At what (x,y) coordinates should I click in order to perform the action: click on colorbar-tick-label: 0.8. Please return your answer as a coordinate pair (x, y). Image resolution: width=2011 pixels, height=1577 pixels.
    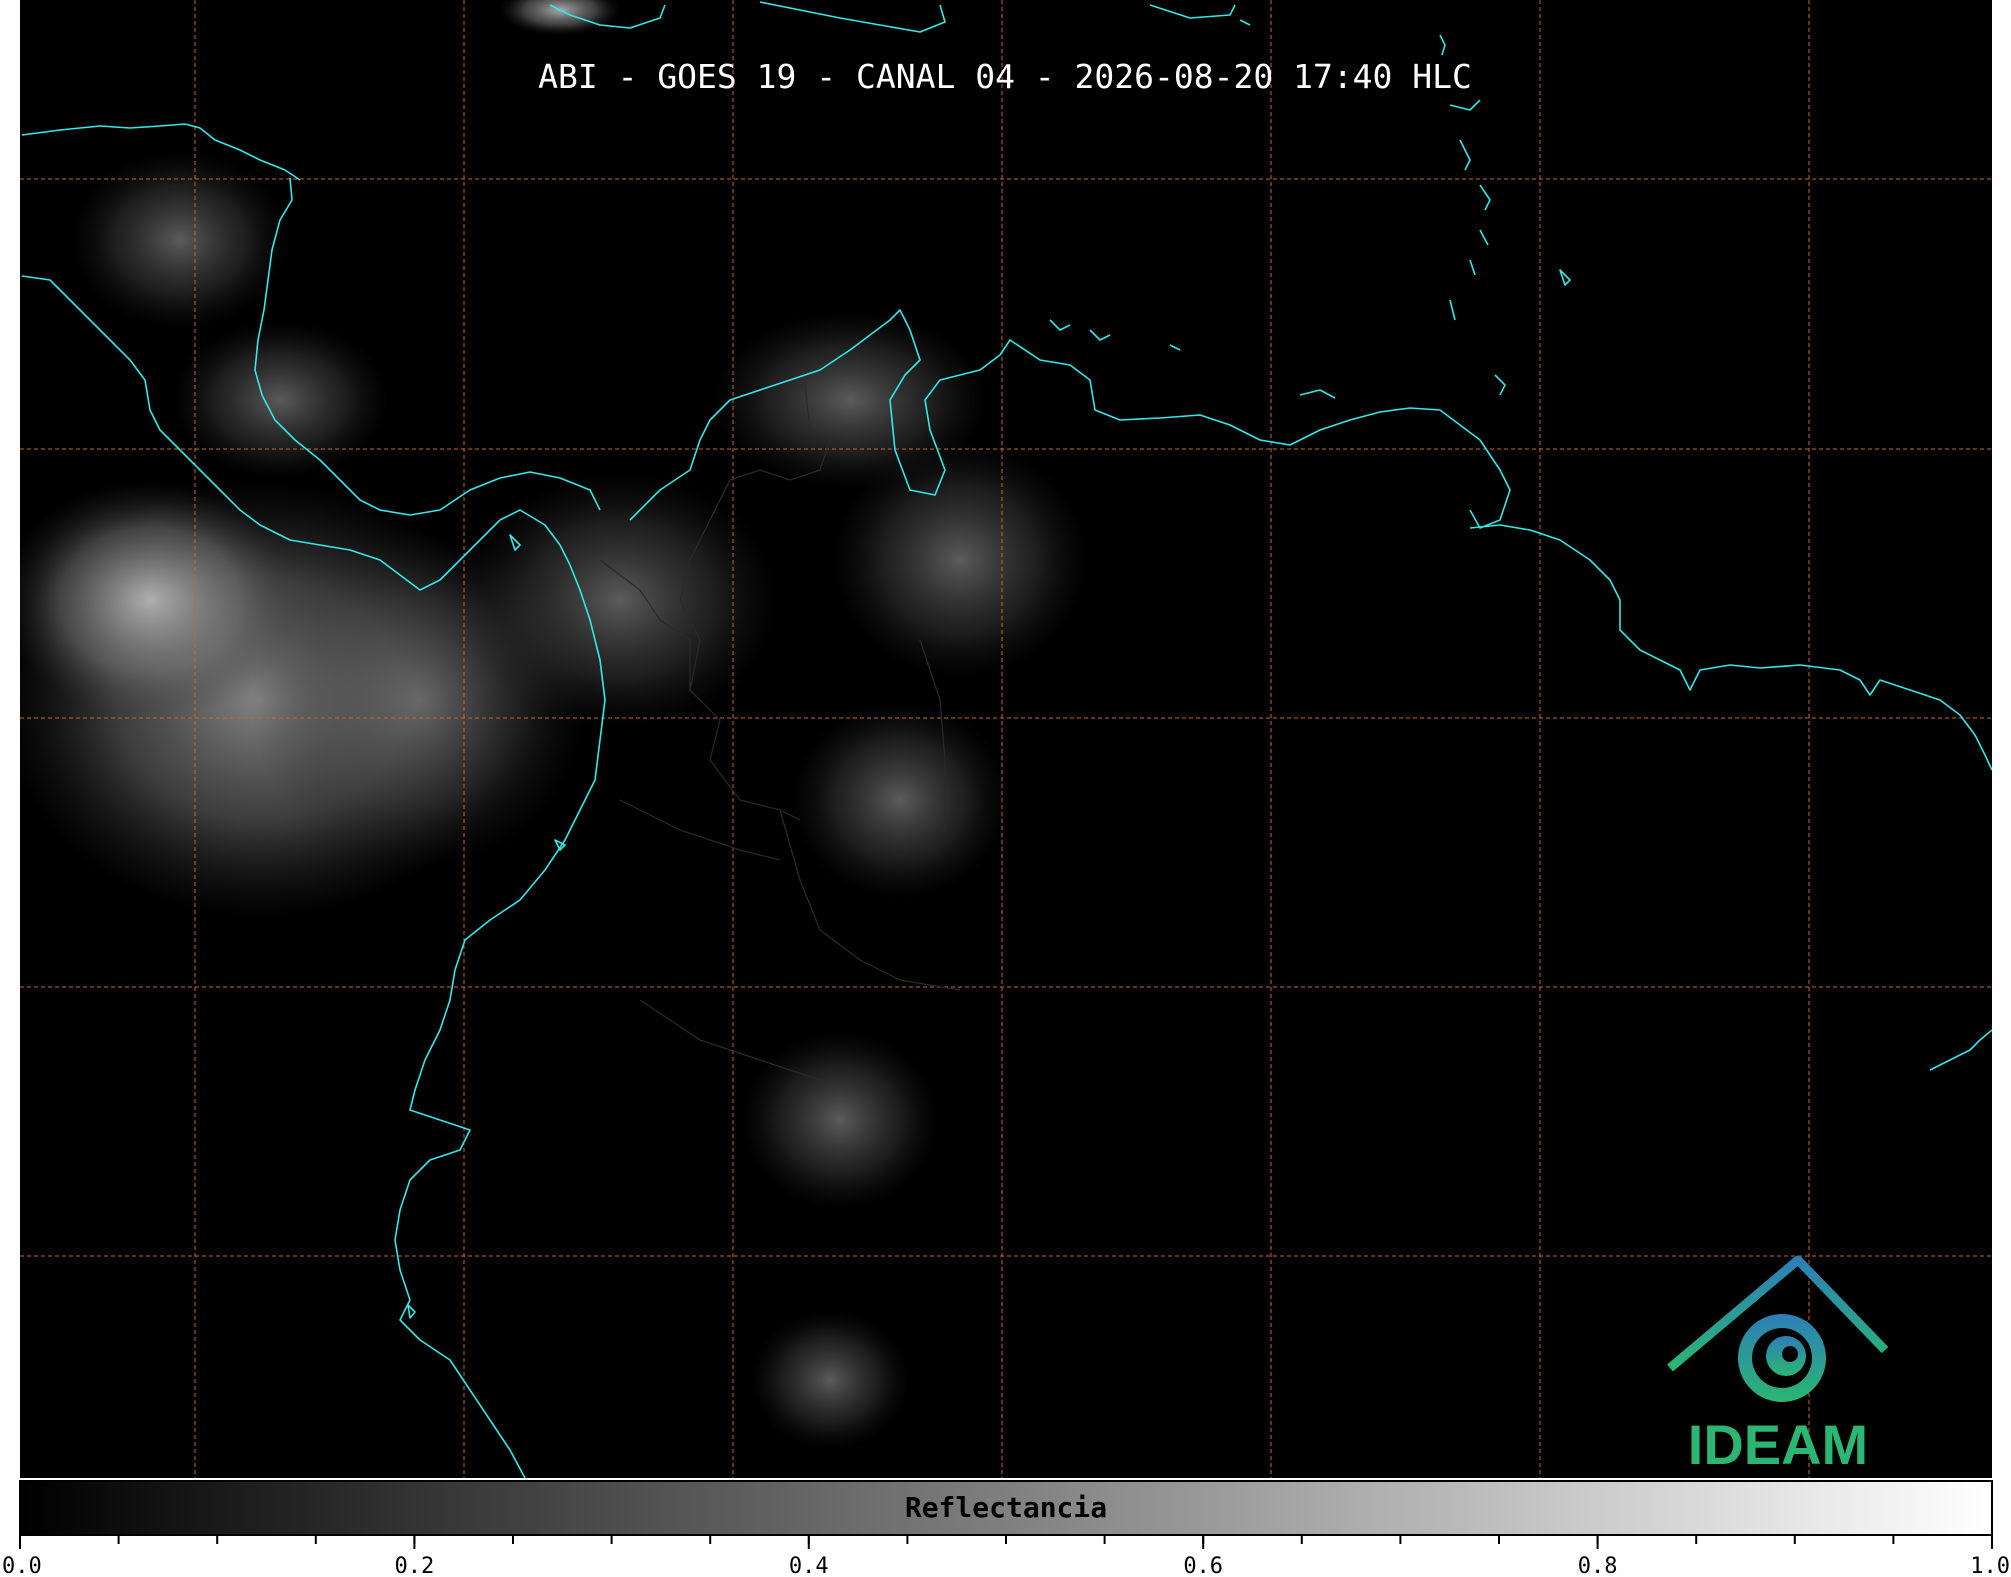
    Looking at the image, I should click on (1598, 1565).